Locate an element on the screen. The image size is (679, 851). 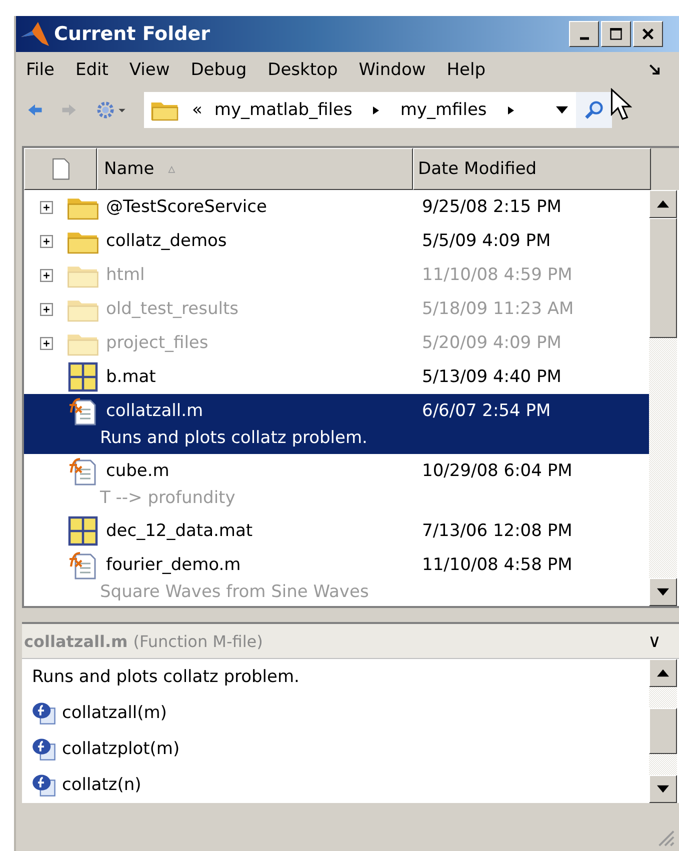
file-row: b.mat 5/13/09 4:40 PM is located at coordinates (336, 377).